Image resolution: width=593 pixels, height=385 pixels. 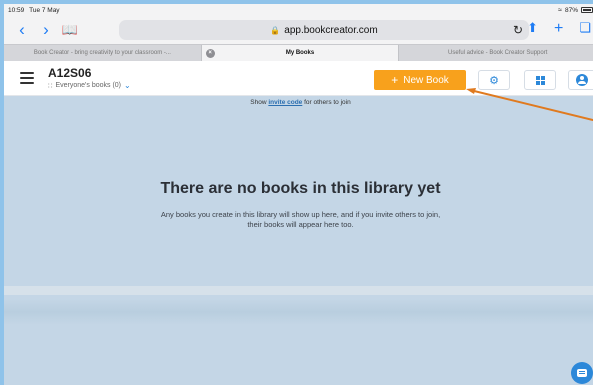 I want to click on section-divider, so click(x=298, y=290).